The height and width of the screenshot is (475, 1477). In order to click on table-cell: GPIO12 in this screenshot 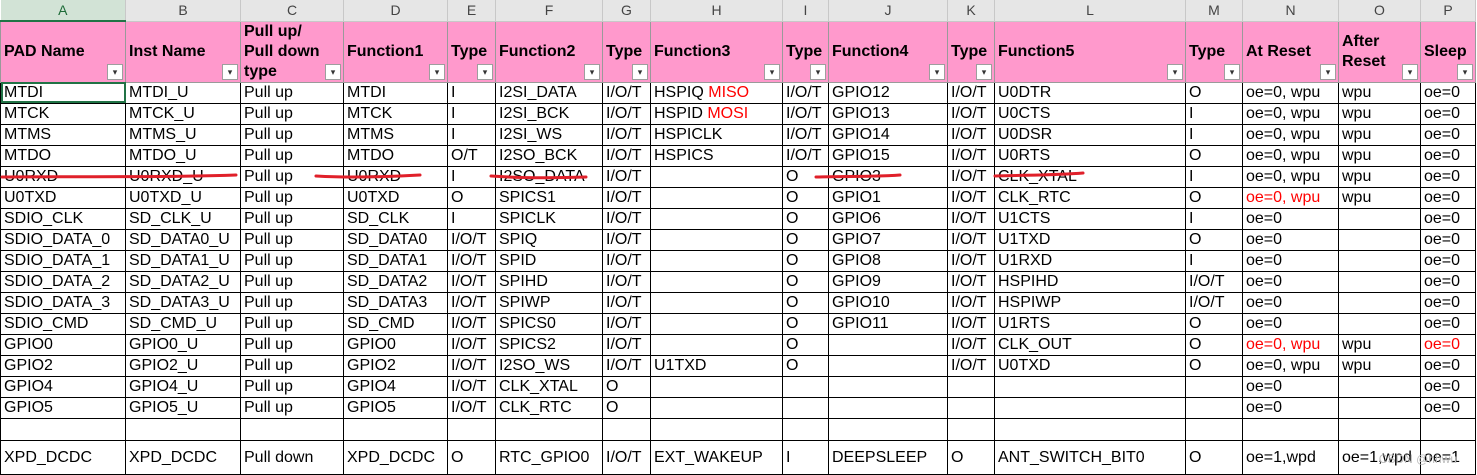, I will do `click(888, 92)`.